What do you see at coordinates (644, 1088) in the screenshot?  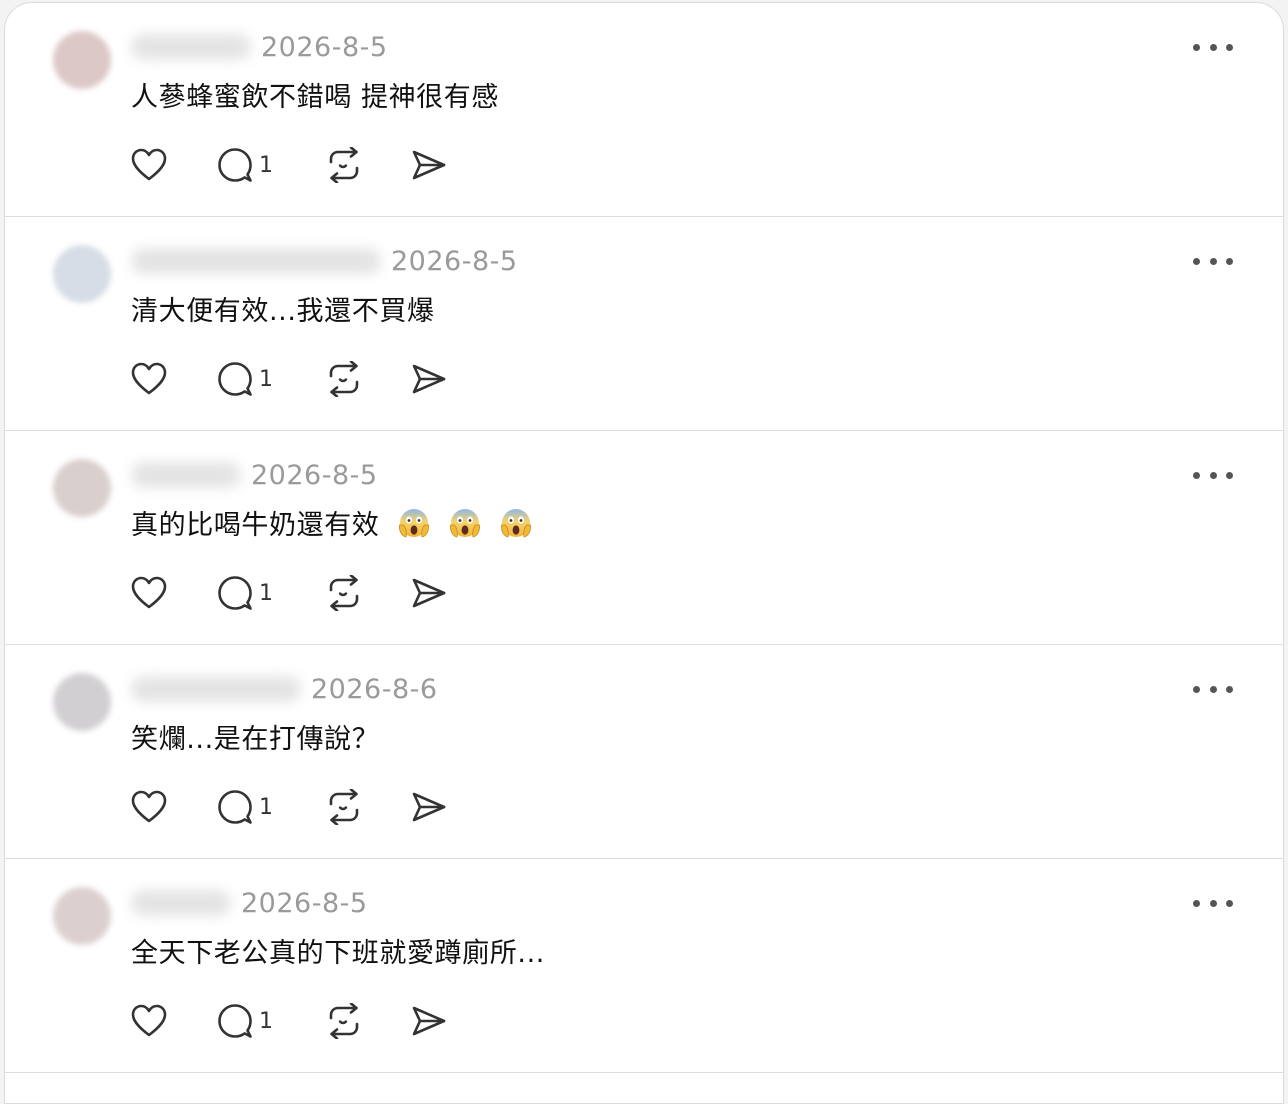 I see `feed-continuation` at bounding box center [644, 1088].